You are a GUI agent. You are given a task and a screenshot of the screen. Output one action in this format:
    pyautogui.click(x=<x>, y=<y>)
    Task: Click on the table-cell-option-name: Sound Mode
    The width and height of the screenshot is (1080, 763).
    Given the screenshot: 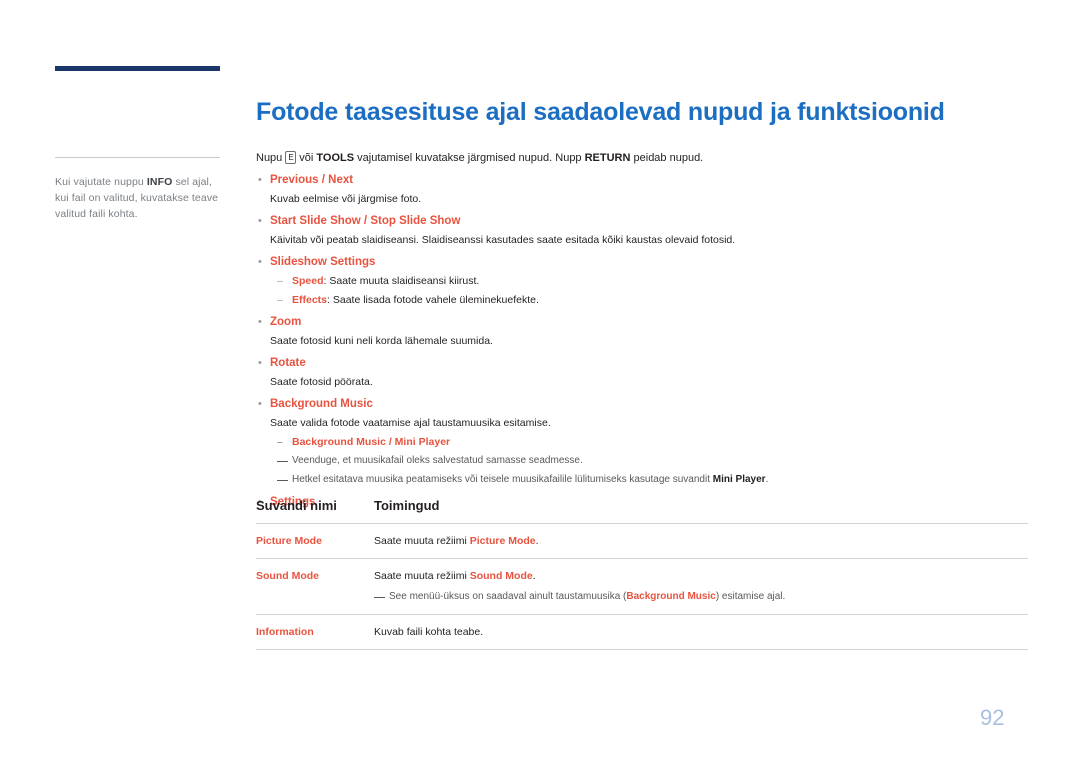 What is the action you would take?
    pyautogui.click(x=287, y=576)
    